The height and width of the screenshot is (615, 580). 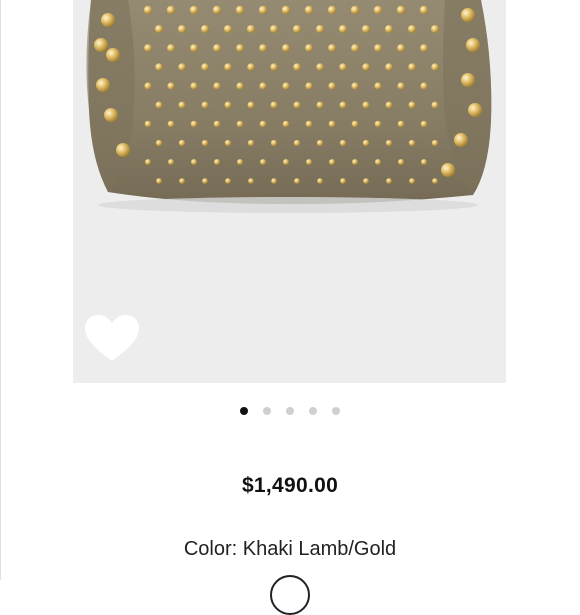 I want to click on color-value: Khaki Lamb/Gold, so click(x=319, y=549).